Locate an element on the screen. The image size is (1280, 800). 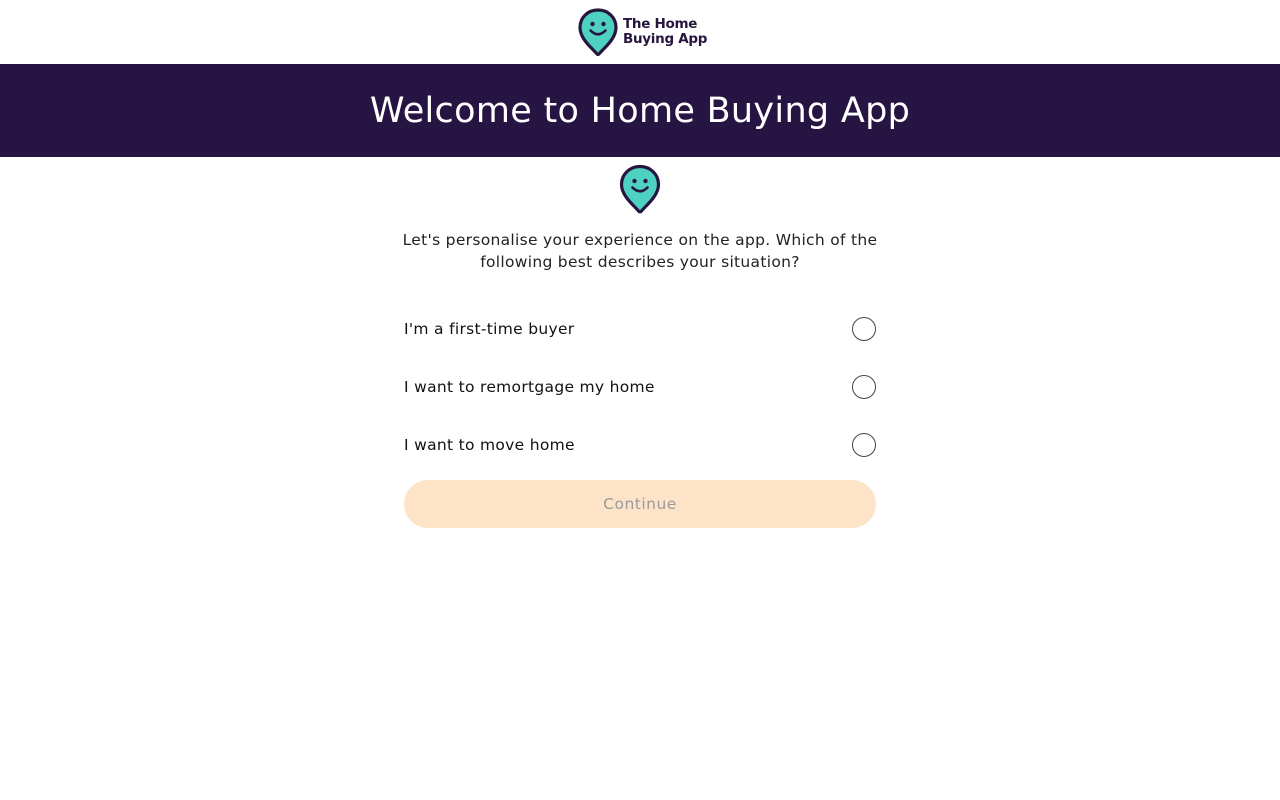
radio-first-time-buyer is located at coordinates (864, 329).